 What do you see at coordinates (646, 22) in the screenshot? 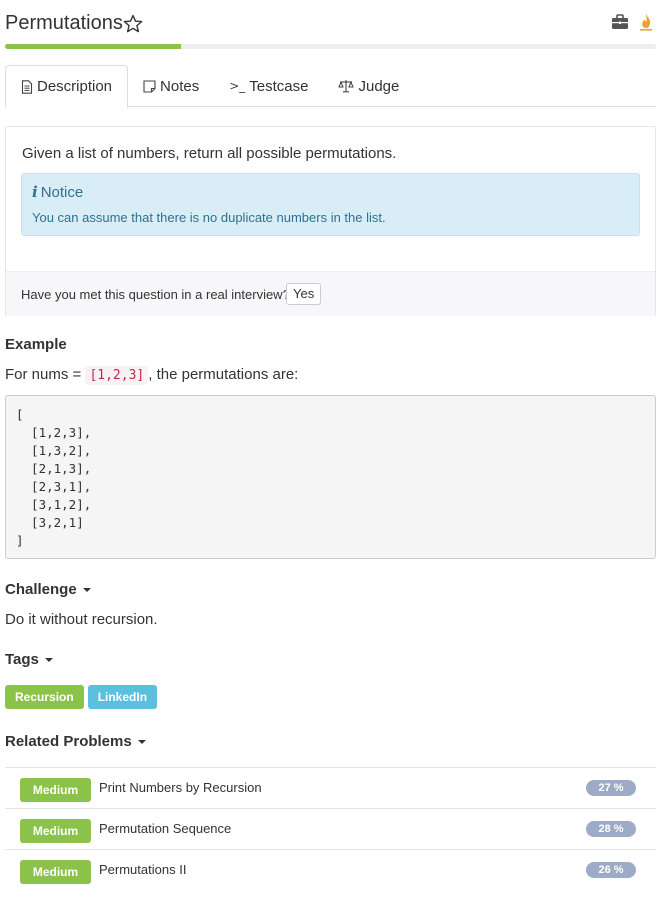
I see `fire-icon` at bounding box center [646, 22].